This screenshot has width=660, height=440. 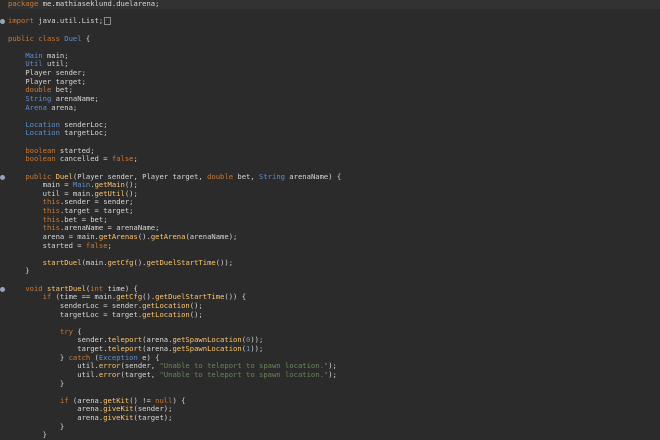 I want to click on code-line: Player sender;, so click(x=334, y=73).